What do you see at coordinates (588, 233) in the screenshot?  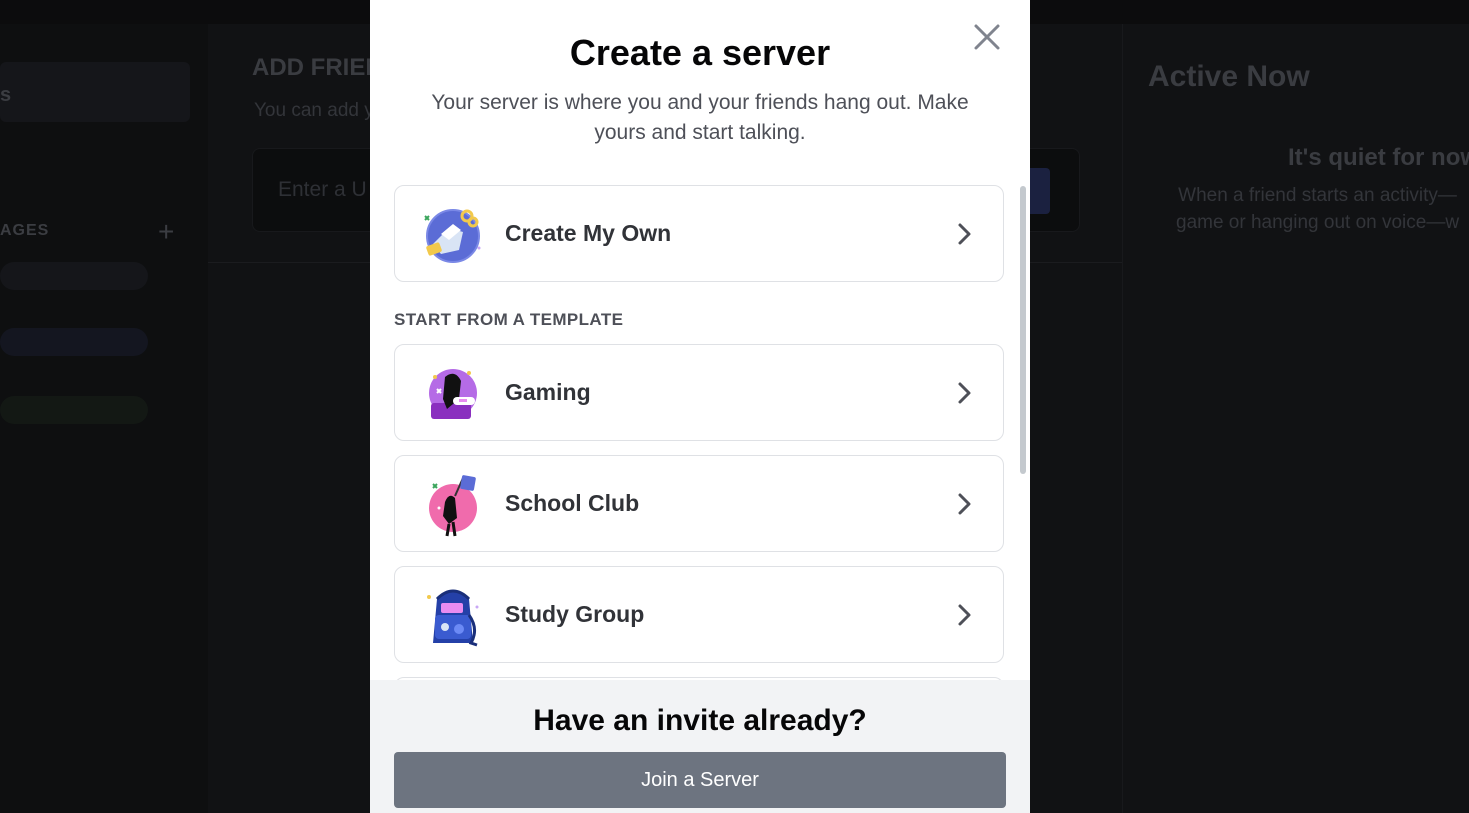 I see `create-my-own-label: Create My Own` at bounding box center [588, 233].